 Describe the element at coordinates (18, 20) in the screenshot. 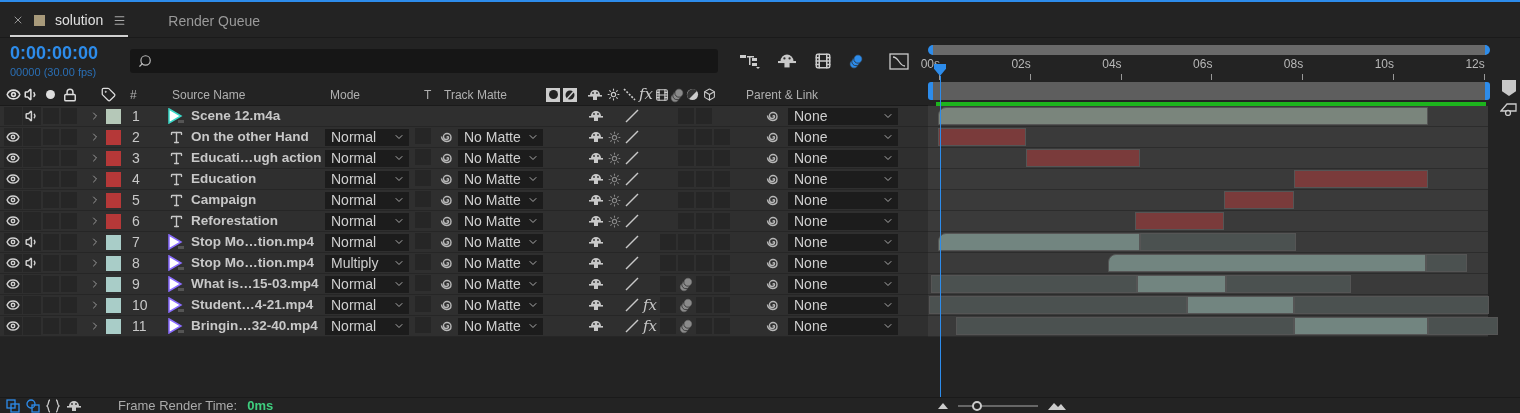

I see `close-icon` at that location.